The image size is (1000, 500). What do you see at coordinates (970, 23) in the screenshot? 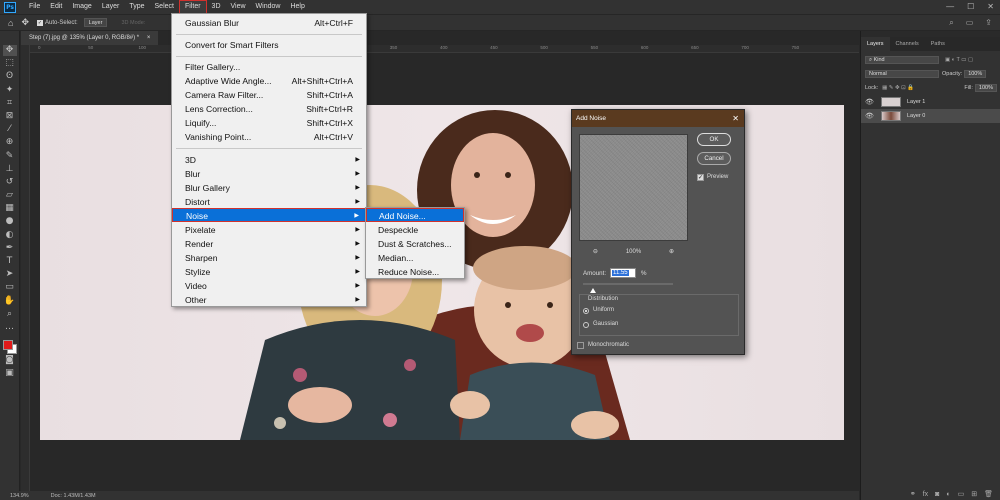
I see `workspace-icon: ▭` at bounding box center [970, 23].